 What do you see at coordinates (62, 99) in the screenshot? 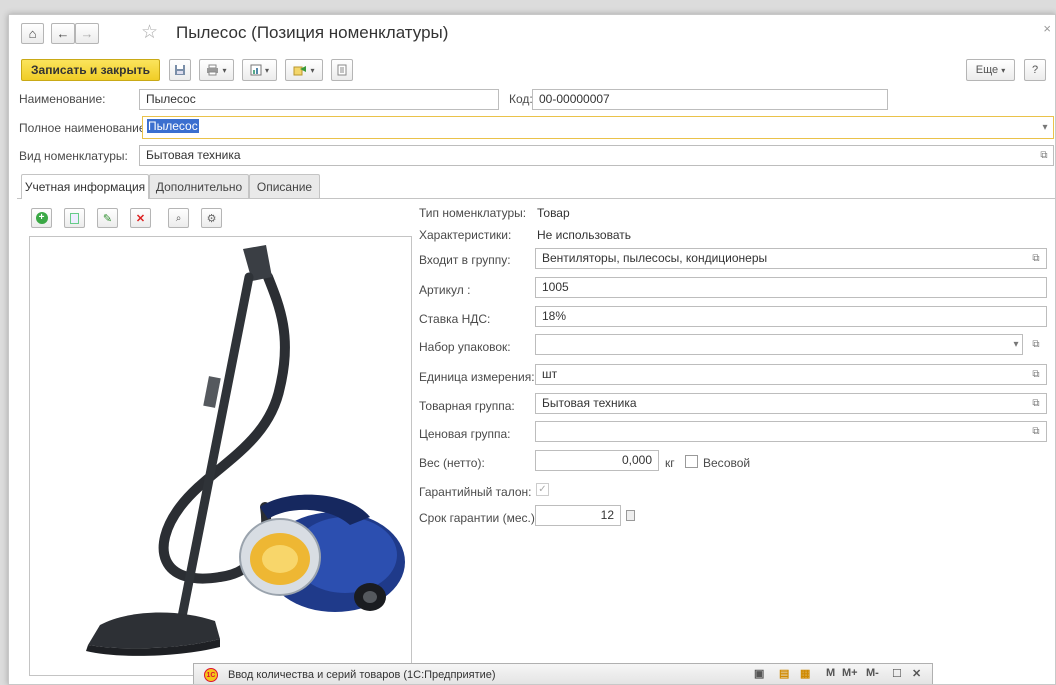
I see `name-label: Наименование:` at bounding box center [62, 99].